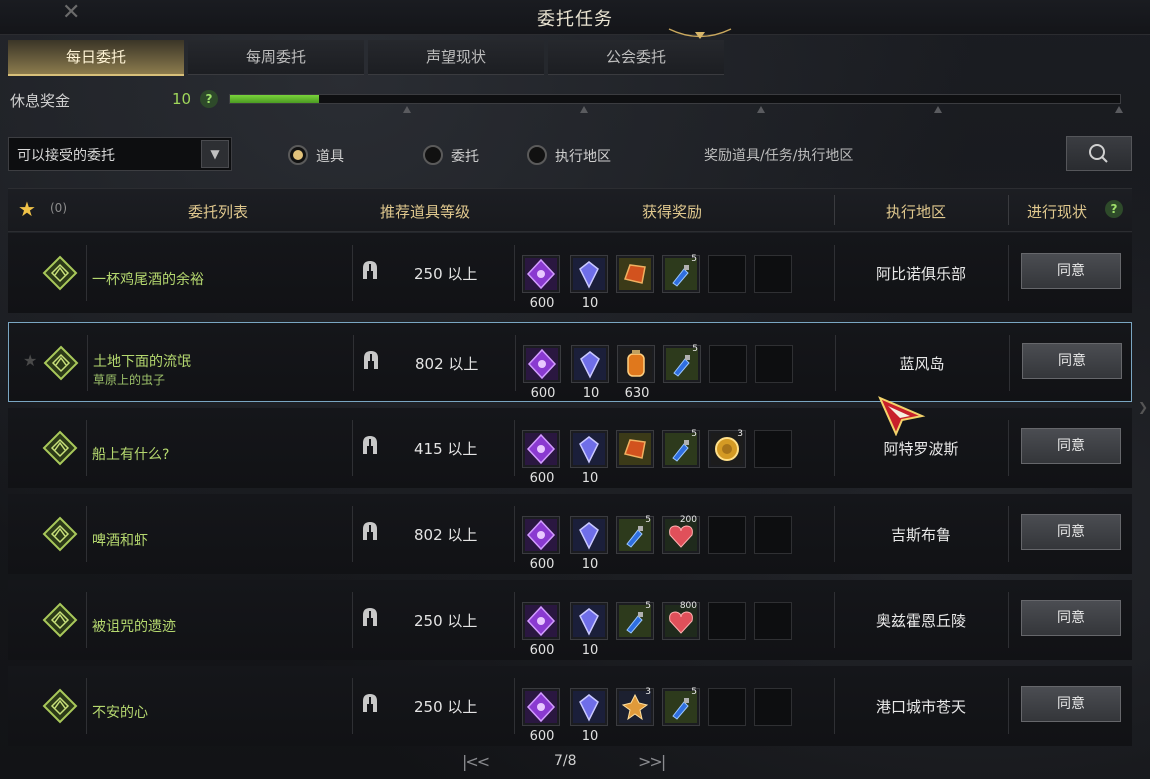  Describe the element at coordinates (433, 155) in the screenshot. I see `radio-quest` at that location.